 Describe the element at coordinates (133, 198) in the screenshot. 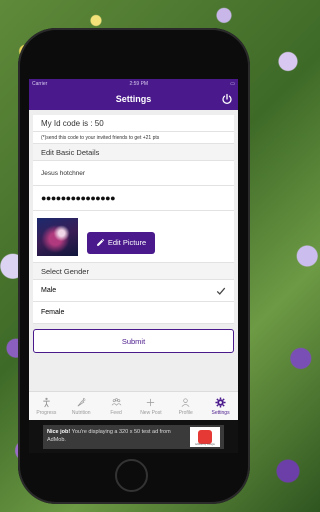

I see `password-field: ●●●●●●●●●●●●●●●` at that location.